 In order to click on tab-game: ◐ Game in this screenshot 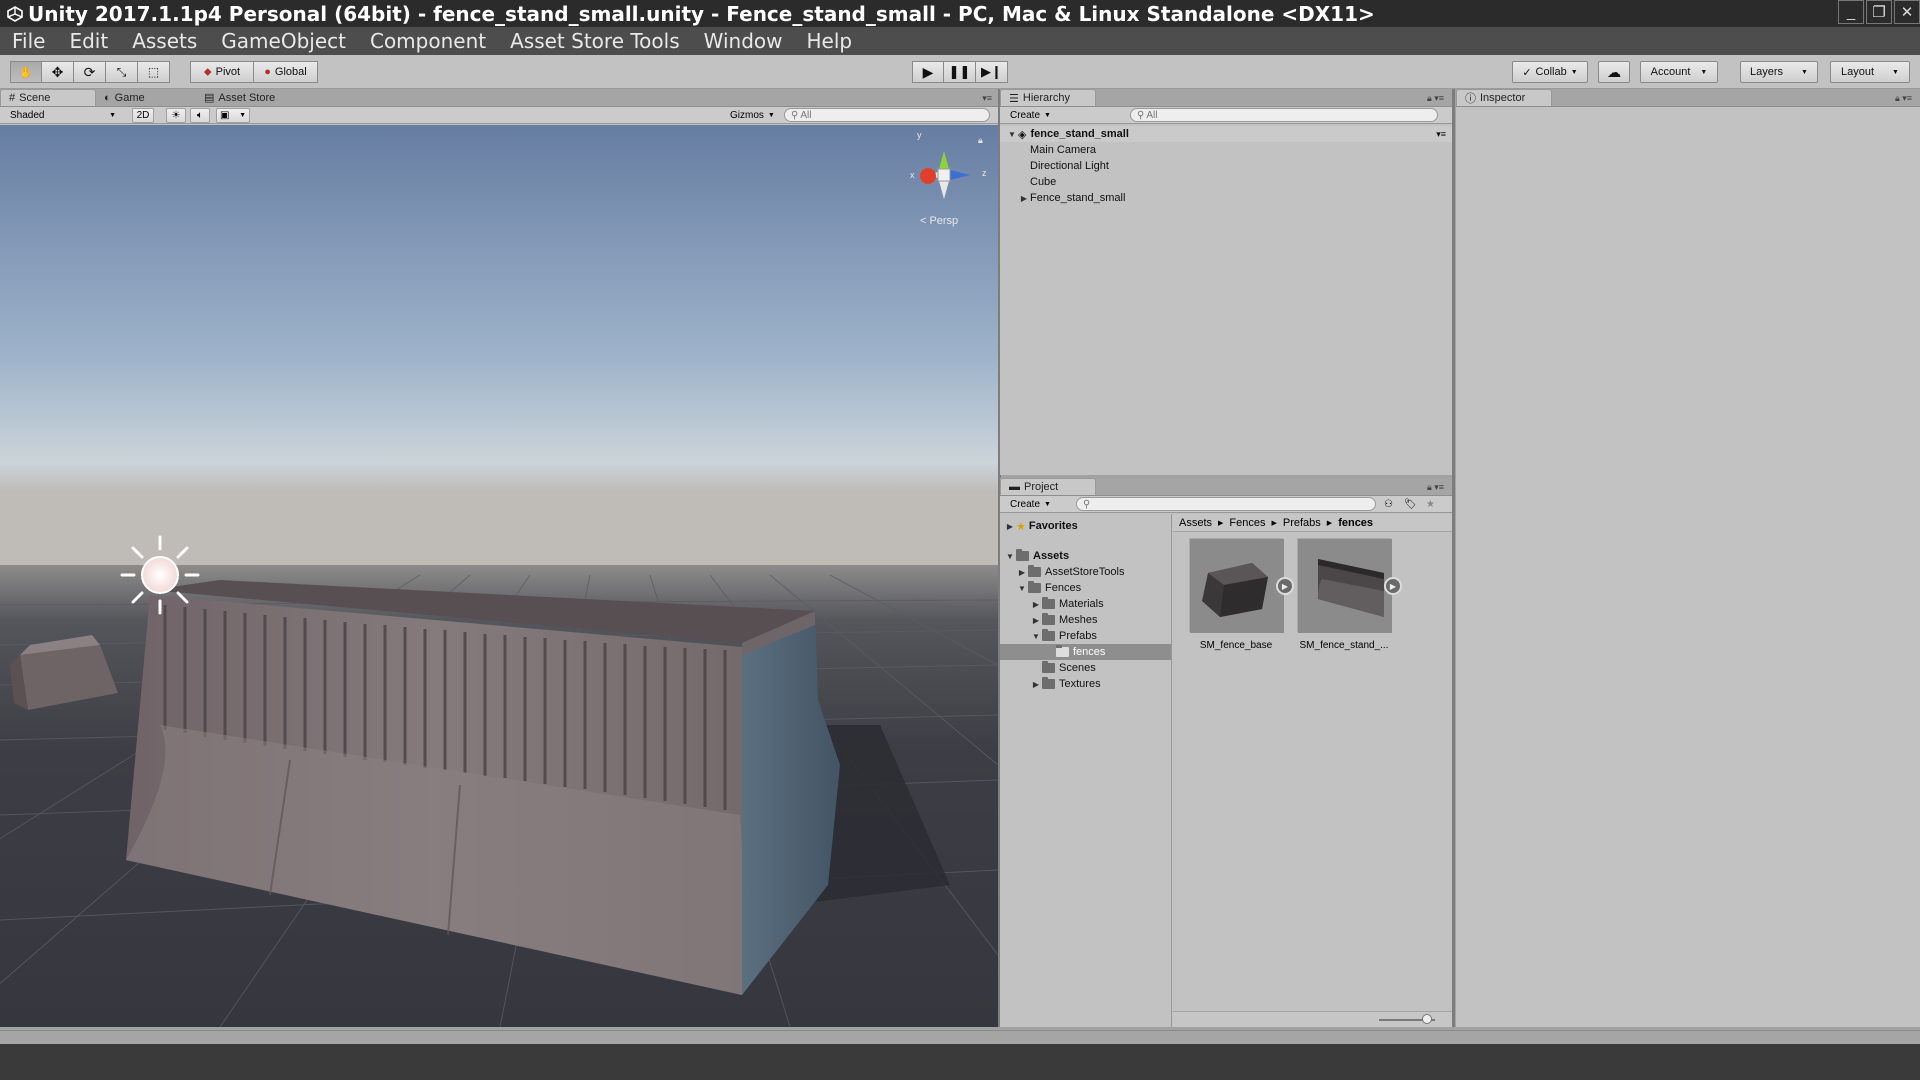, I will do `click(146, 97)`.